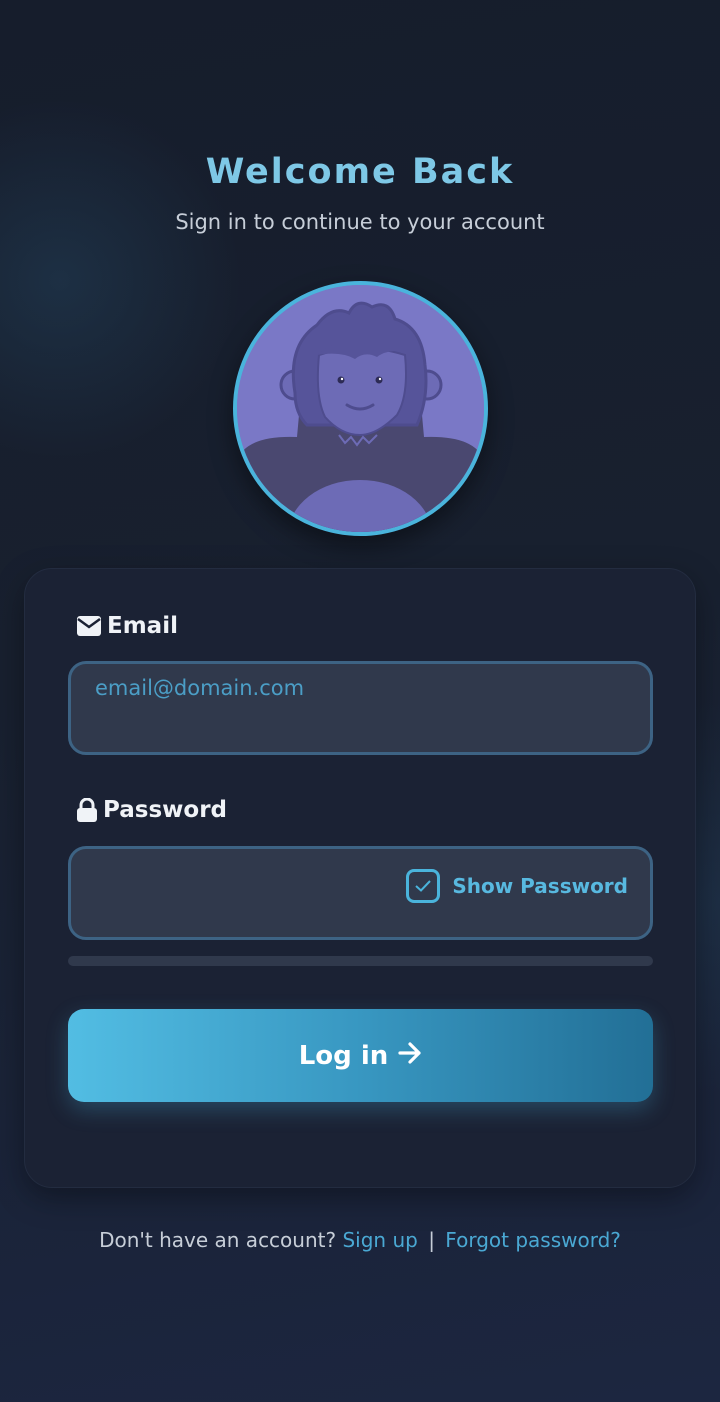 Image resolution: width=720 pixels, height=1402 pixels. I want to click on login-button-label: Log in, so click(343, 1055).